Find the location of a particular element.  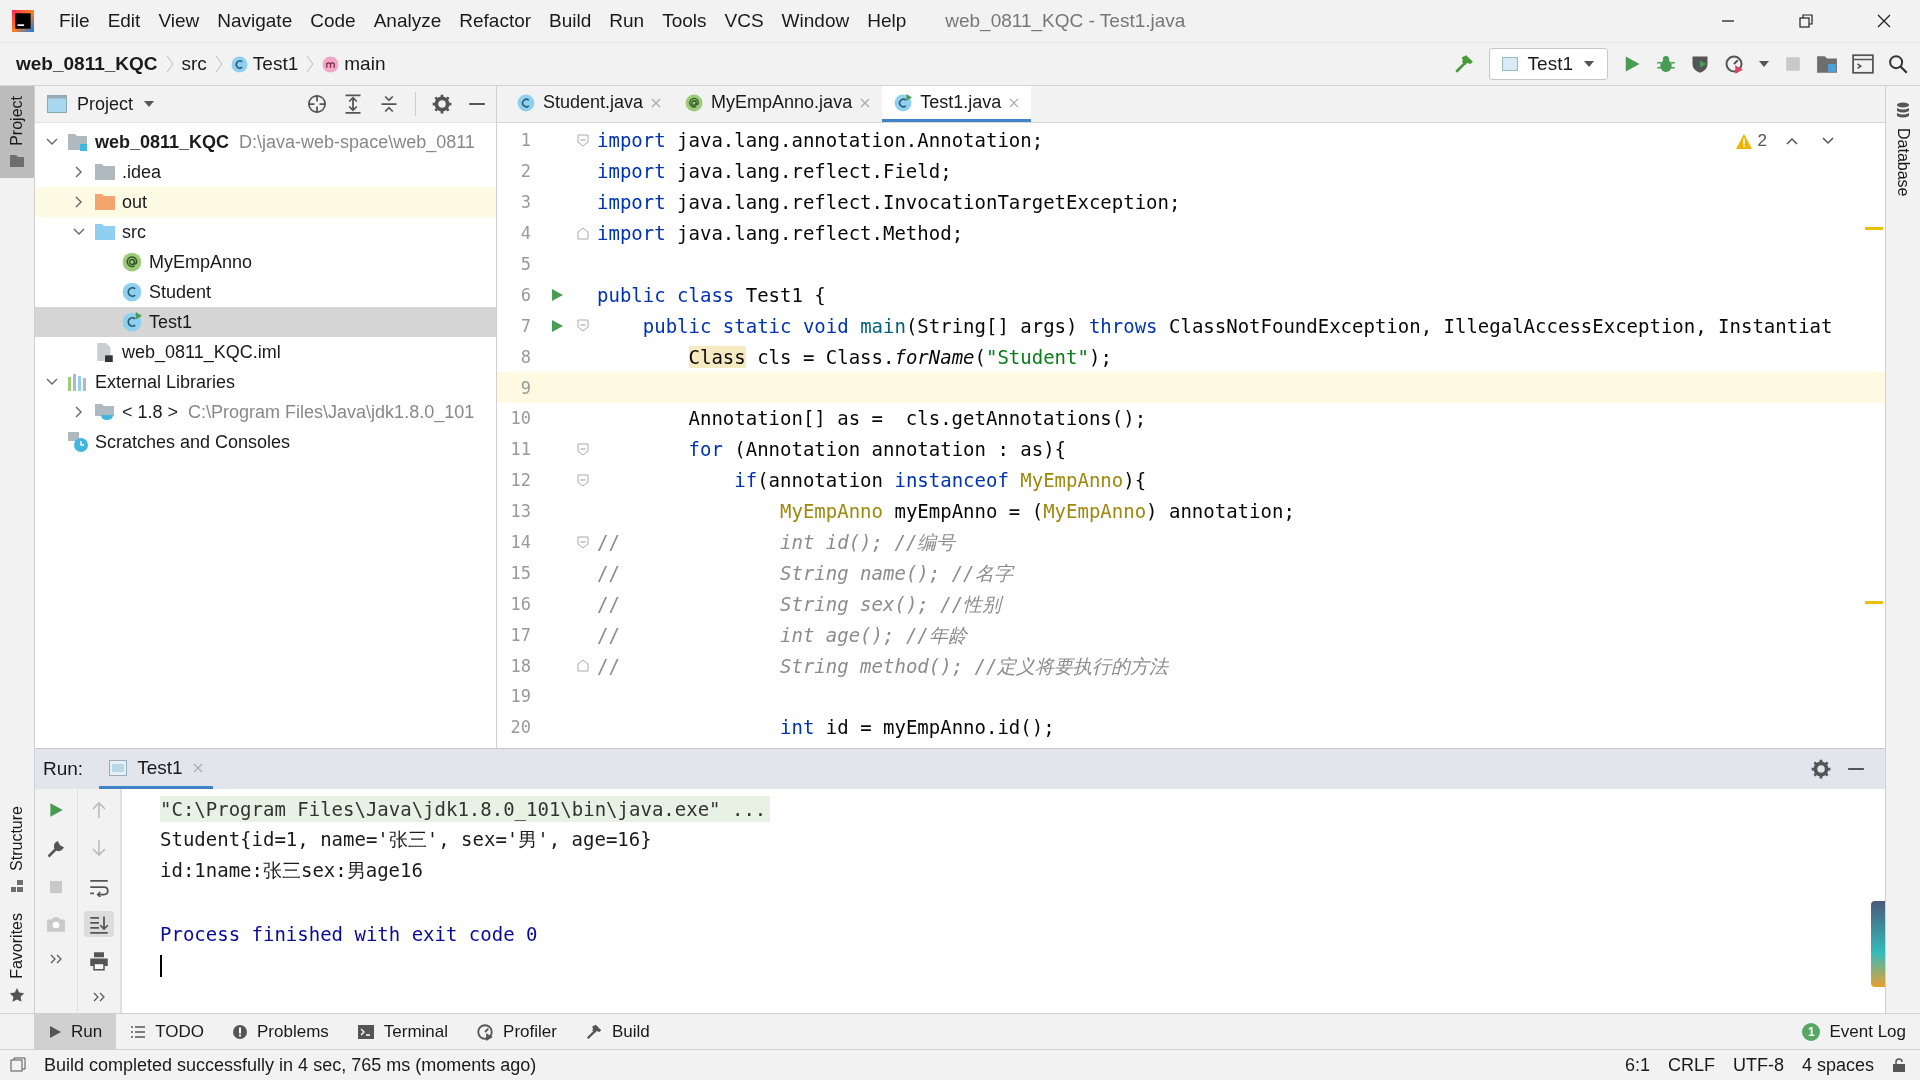

menu-item: View is located at coordinates (179, 21).